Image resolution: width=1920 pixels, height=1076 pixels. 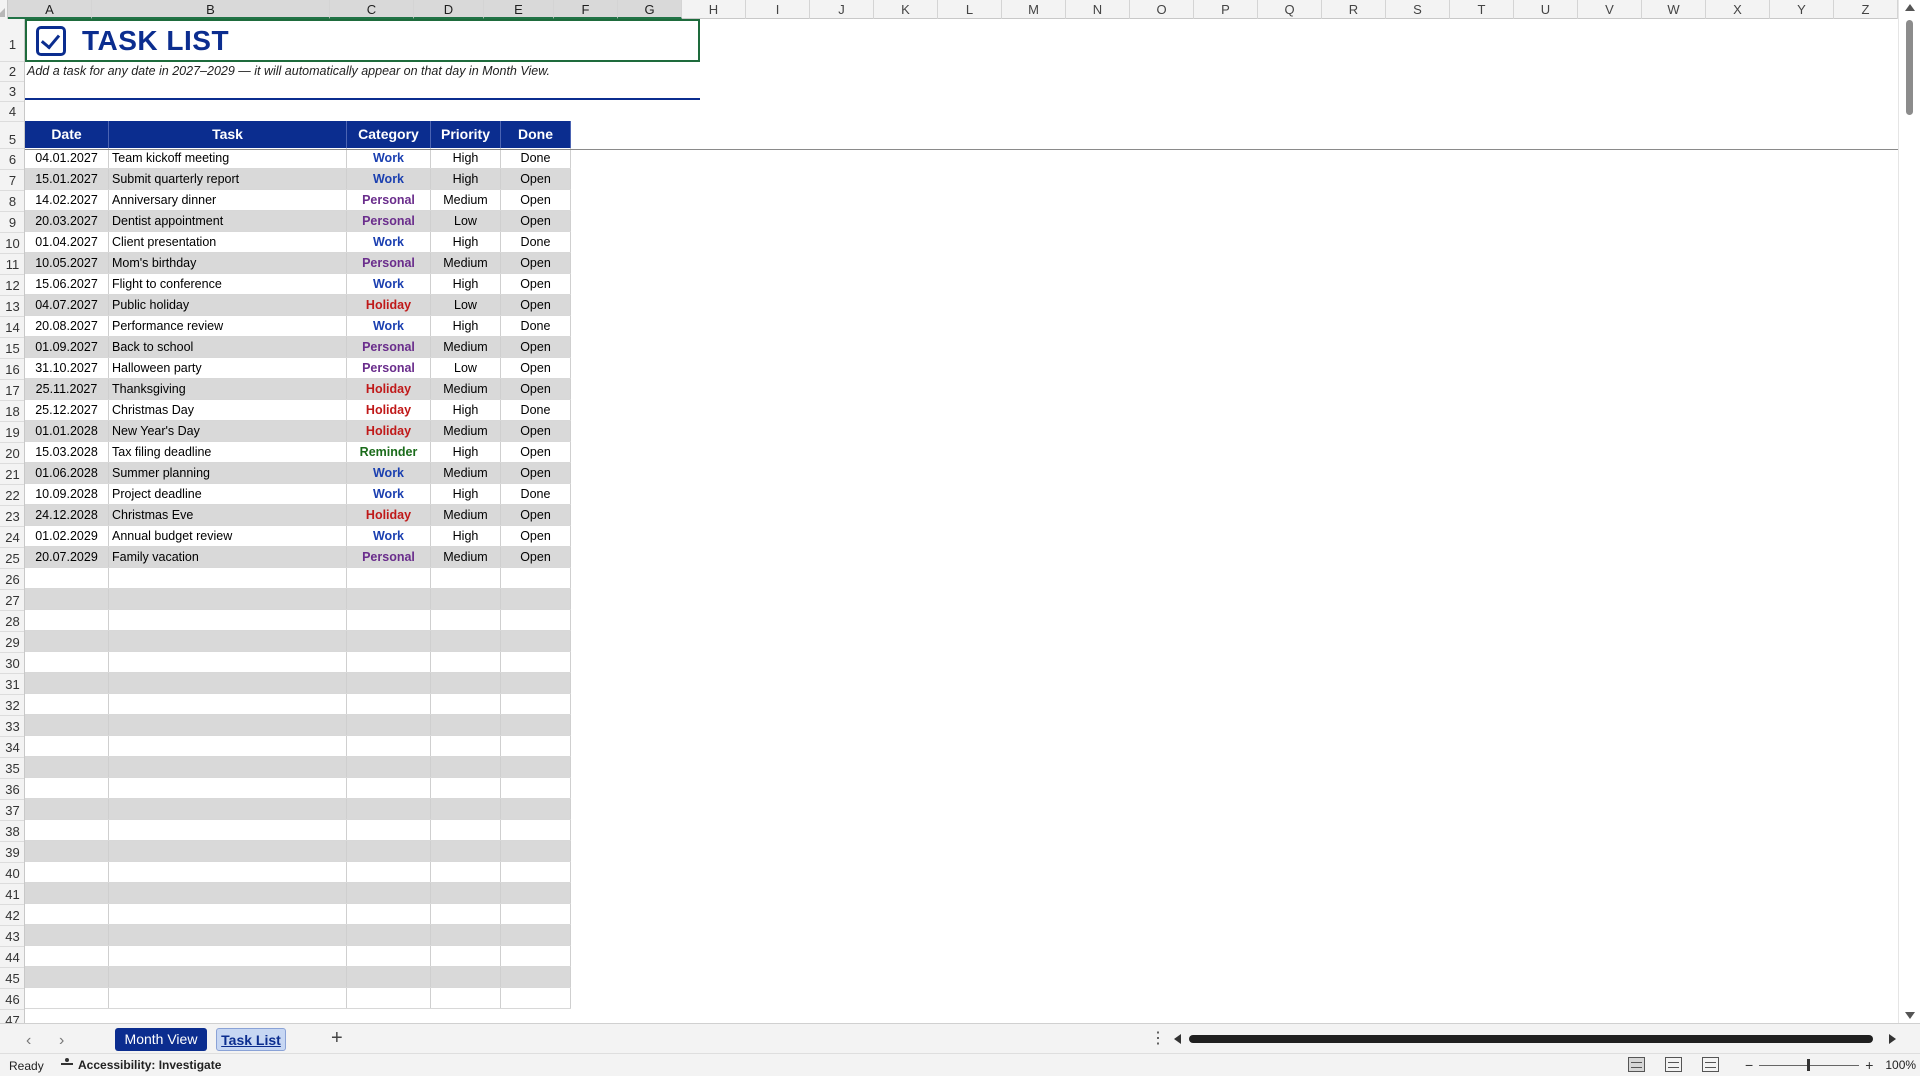 What do you see at coordinates (12, 831) in the screenshot?
I see `row-header-38: 38` at bounding box center [12, 831].